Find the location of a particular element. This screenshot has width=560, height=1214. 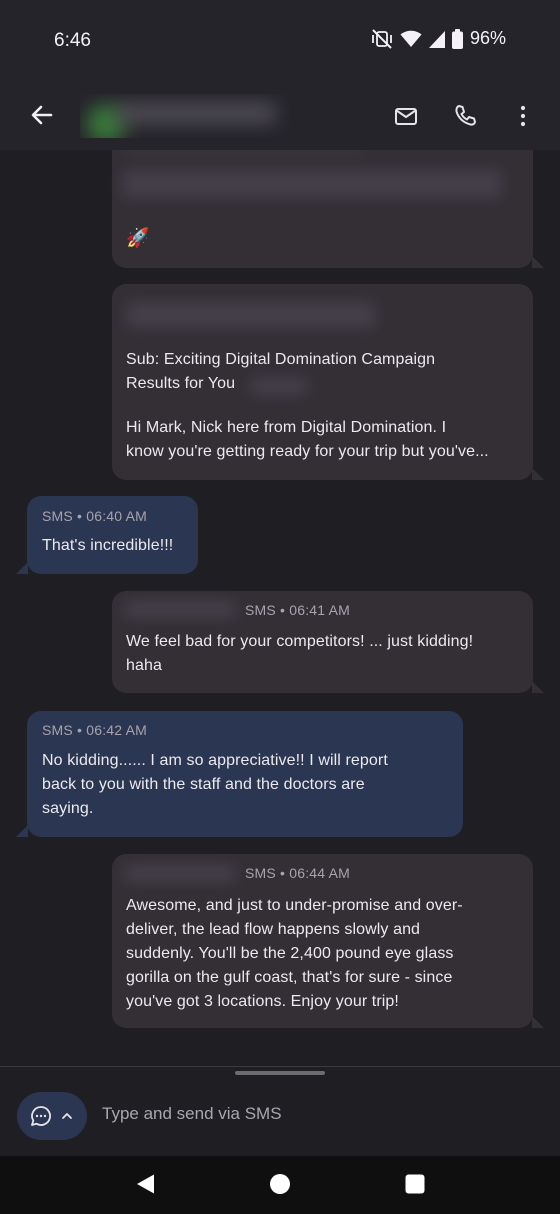

message-text: That's incredible!!! is located at coordinates (108, 545).